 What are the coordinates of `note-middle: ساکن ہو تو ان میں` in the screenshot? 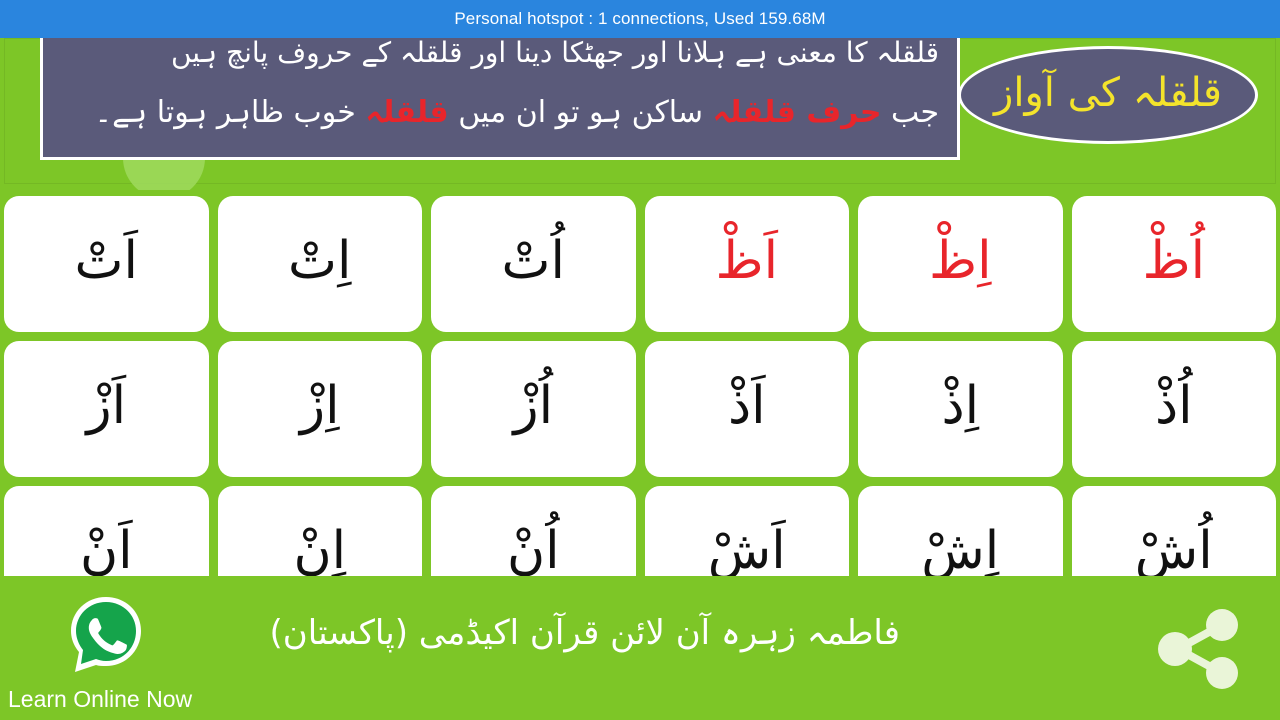 It's located at (580, 112).